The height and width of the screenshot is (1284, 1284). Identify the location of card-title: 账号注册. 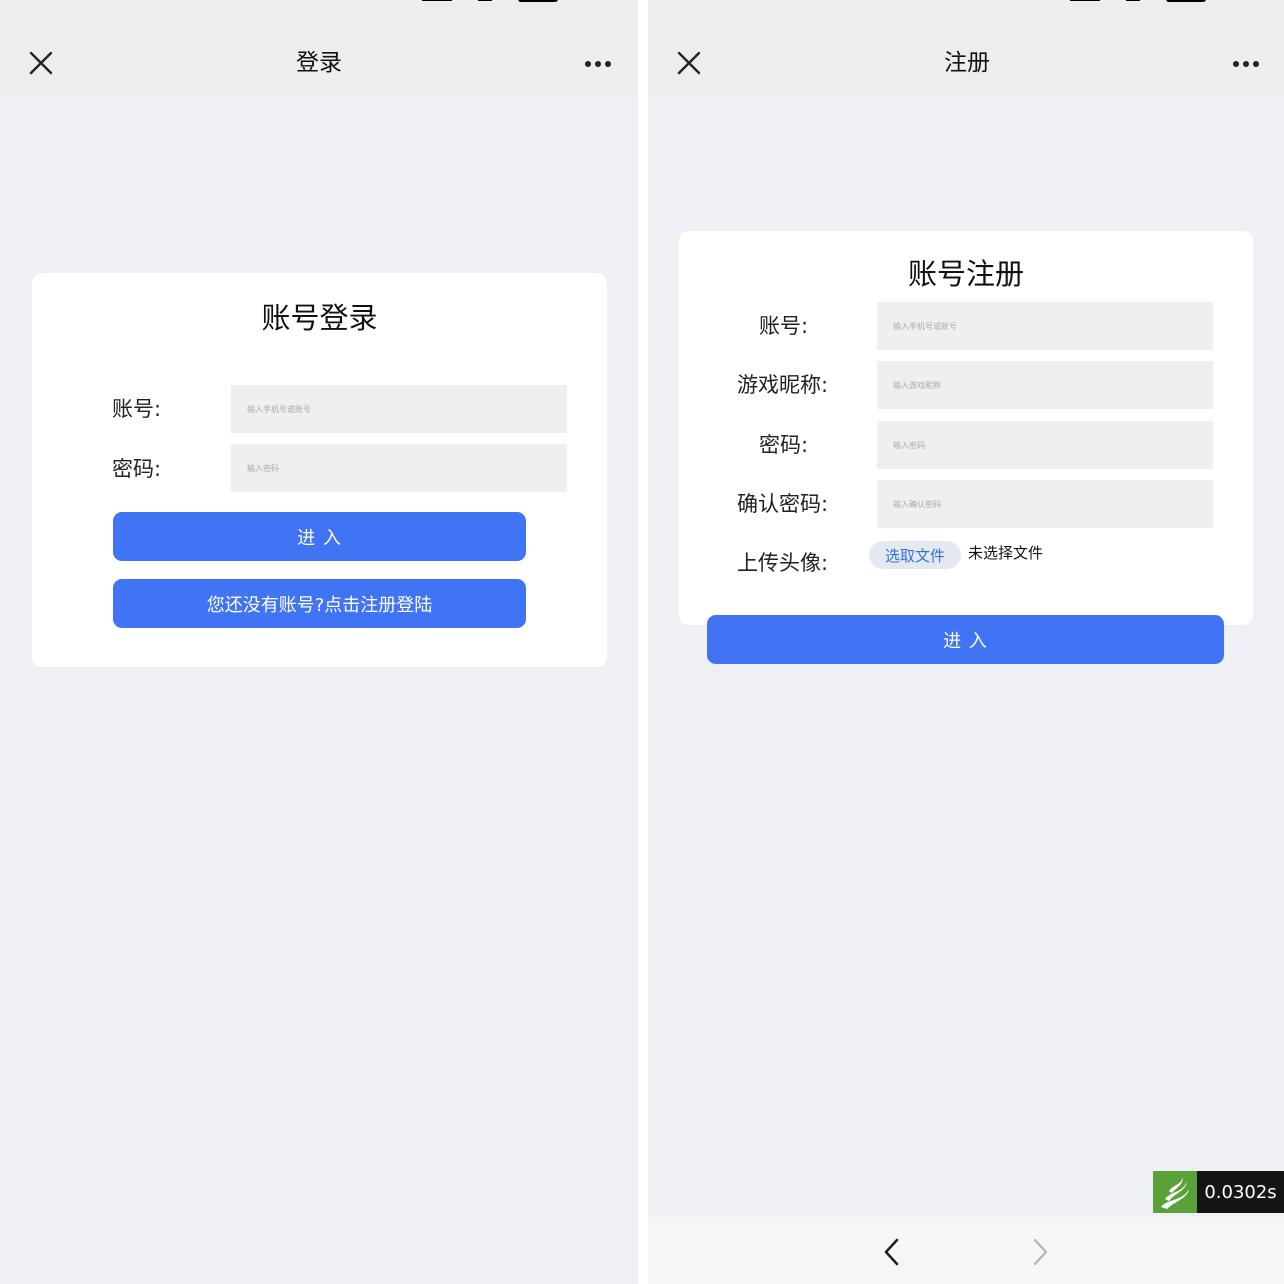
(965, 274).